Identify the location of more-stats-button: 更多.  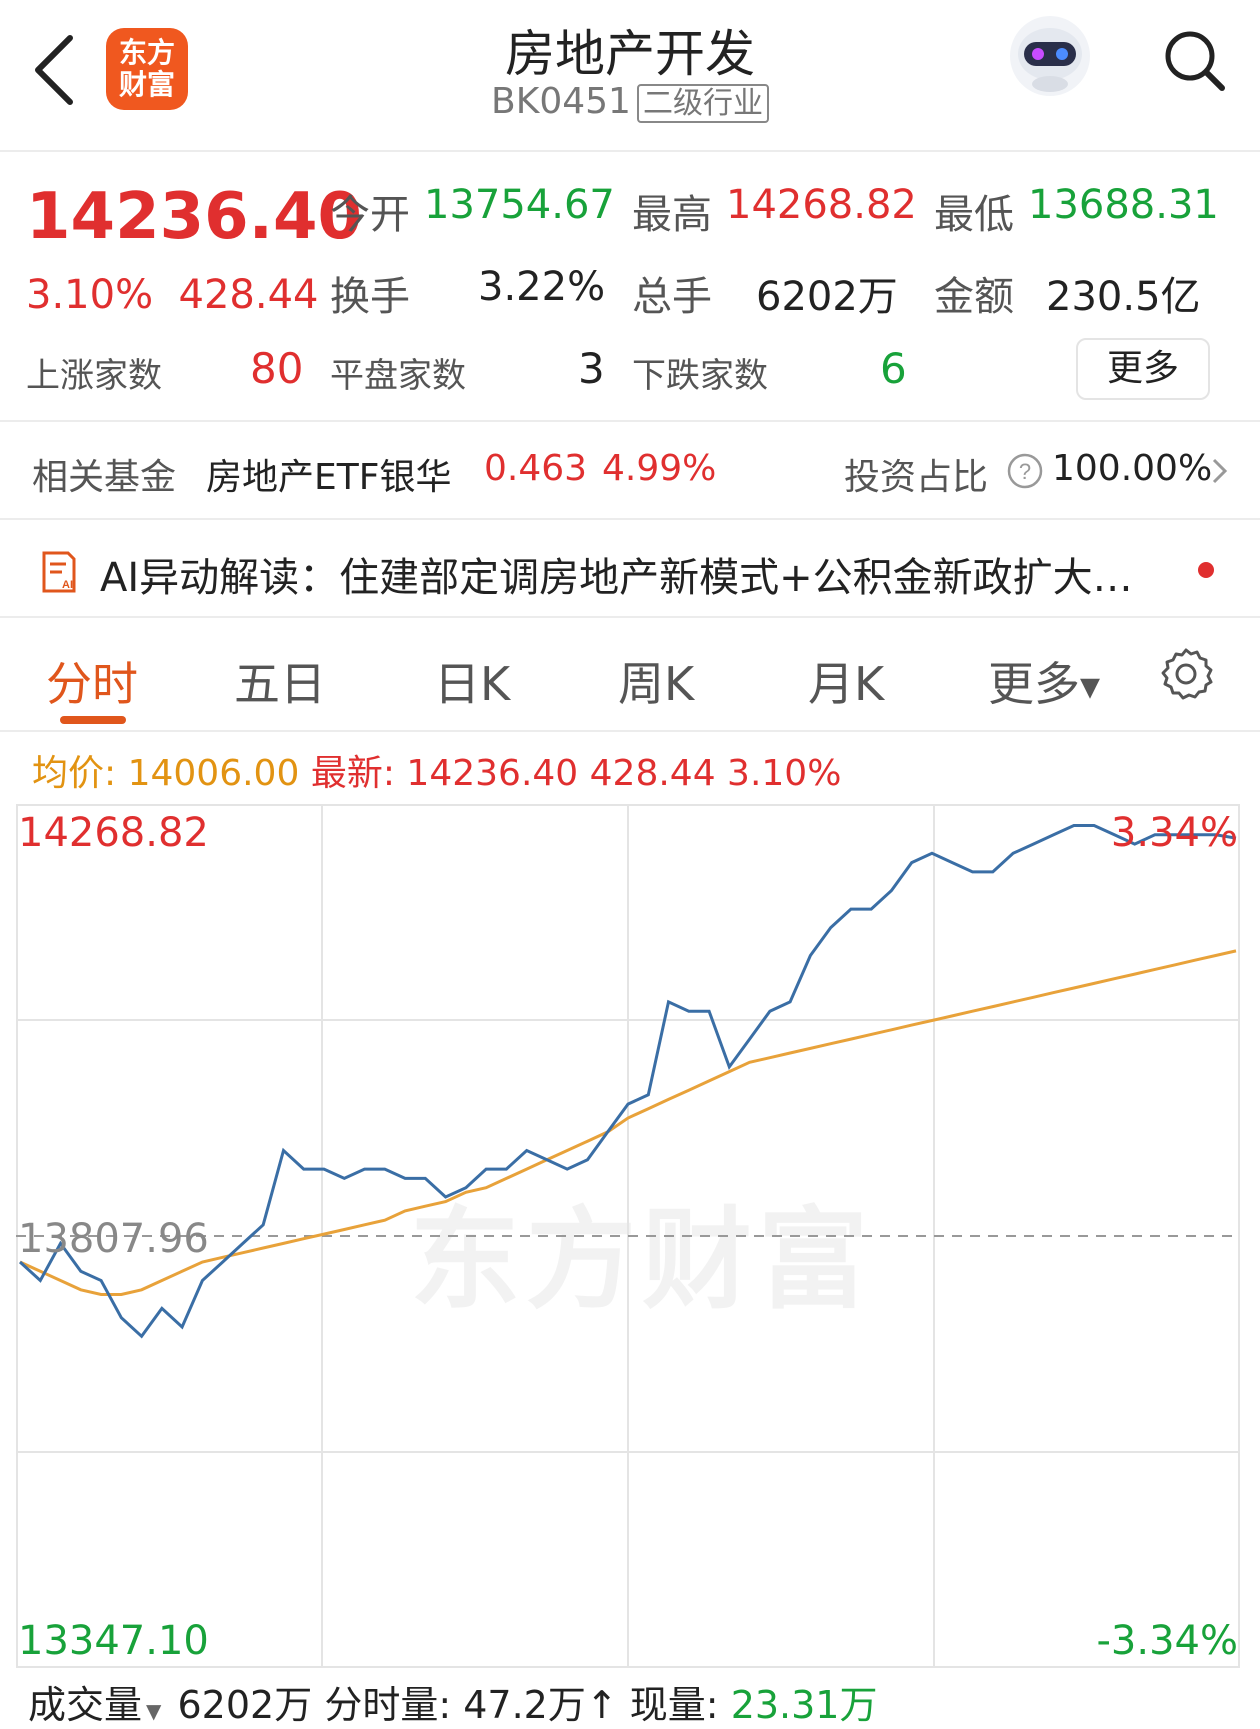
(1143, 369).